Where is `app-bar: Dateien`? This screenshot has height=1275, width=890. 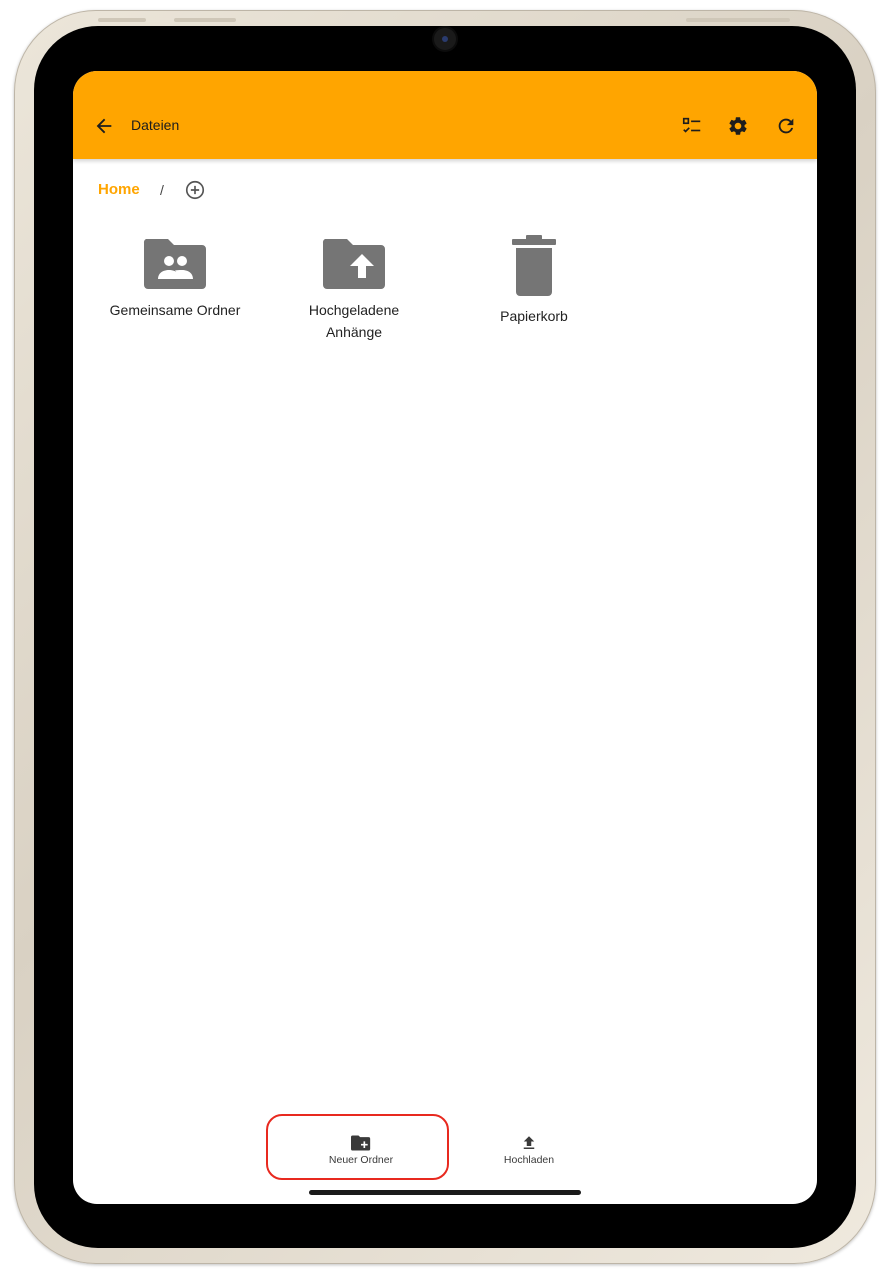 app-bar: Dateien is located at coordinates (445, 115).